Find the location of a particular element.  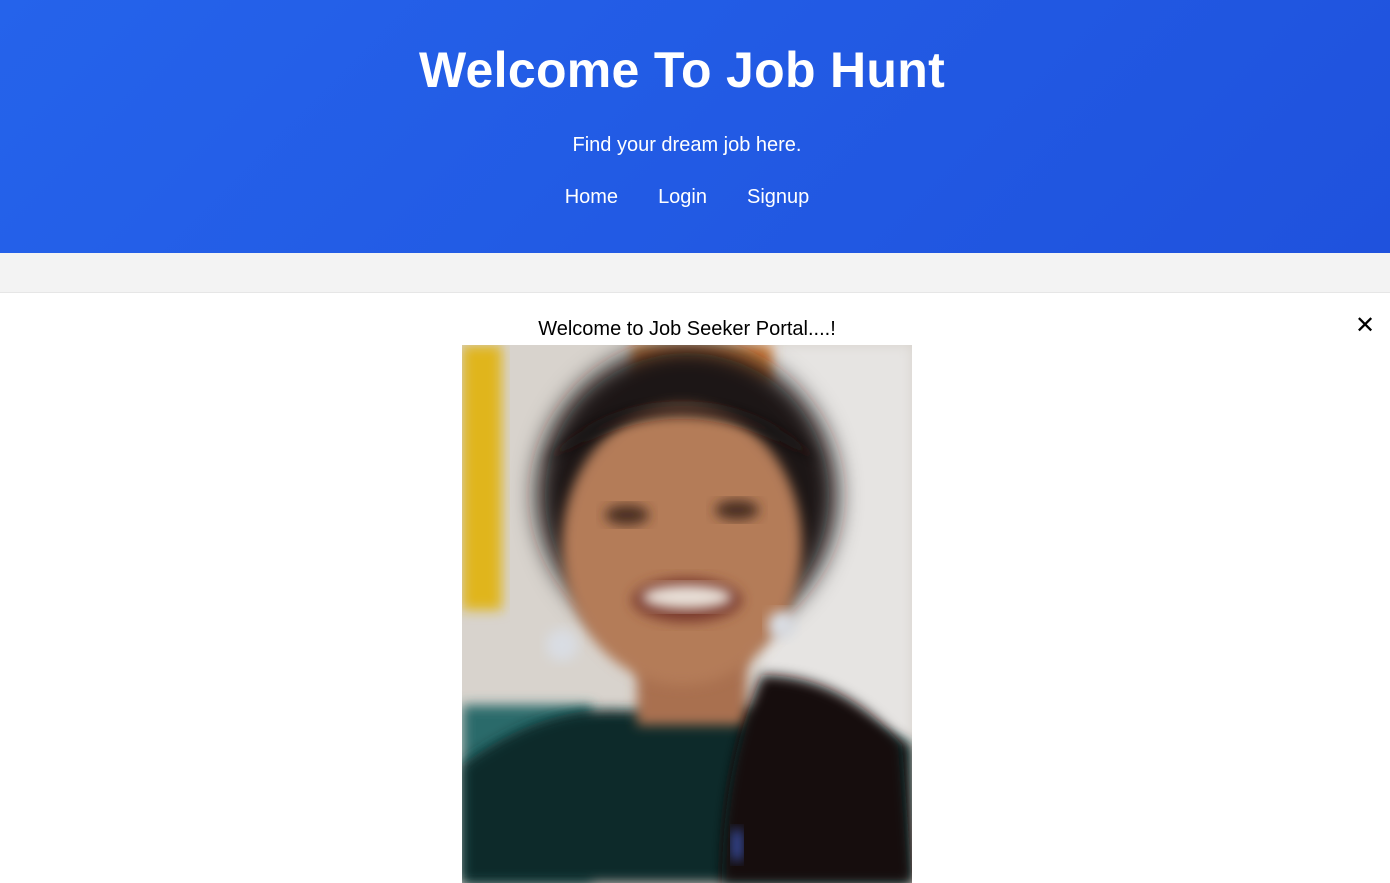

nav-link-login: Login is located at coordinates (682, 197).